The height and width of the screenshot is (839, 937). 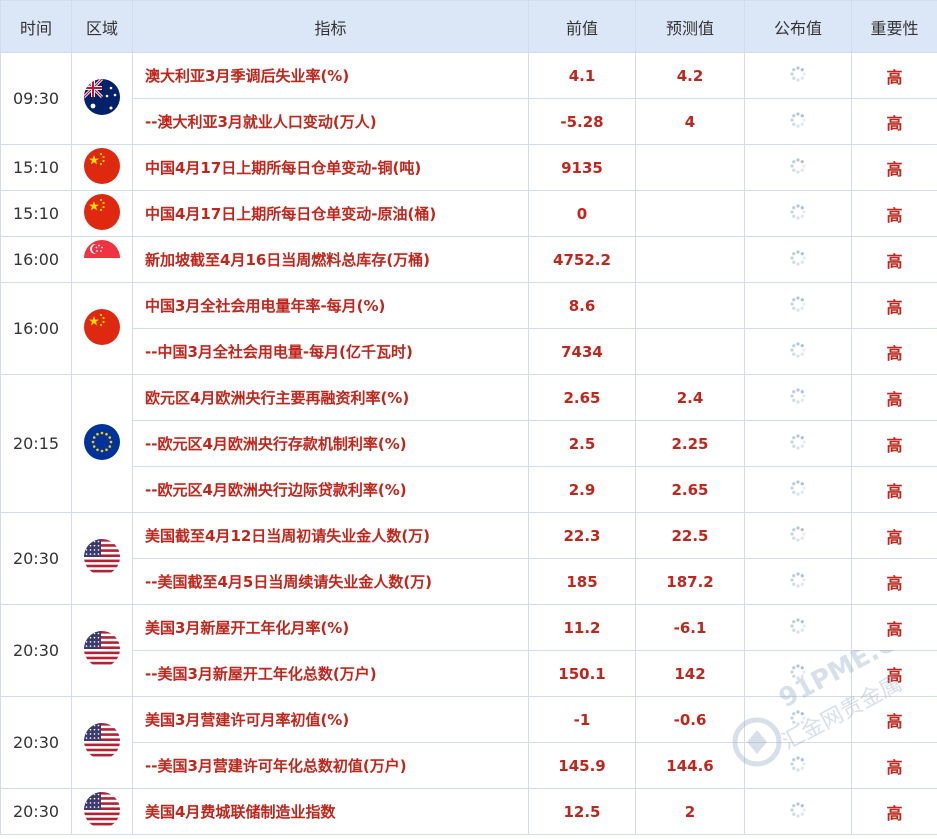 What do you see at coordinates (582, 627) in the screenshot?
I see `previous-value: 11.2` at bounding box center [582, 627].